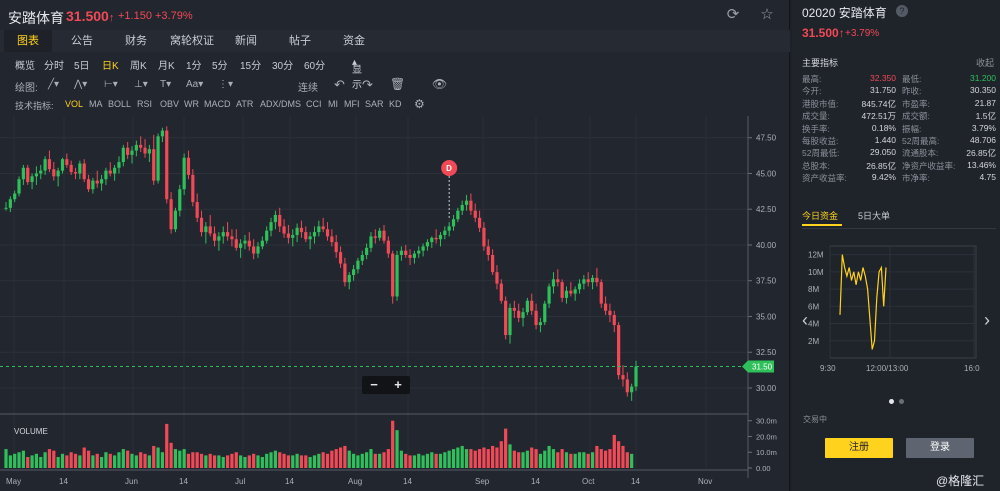 This screenshot has width=1000, height=491. Describe the element at coordinates (225, 84) in the screenshot. I see `bar-tool-icon: ⋮▾` at that location.